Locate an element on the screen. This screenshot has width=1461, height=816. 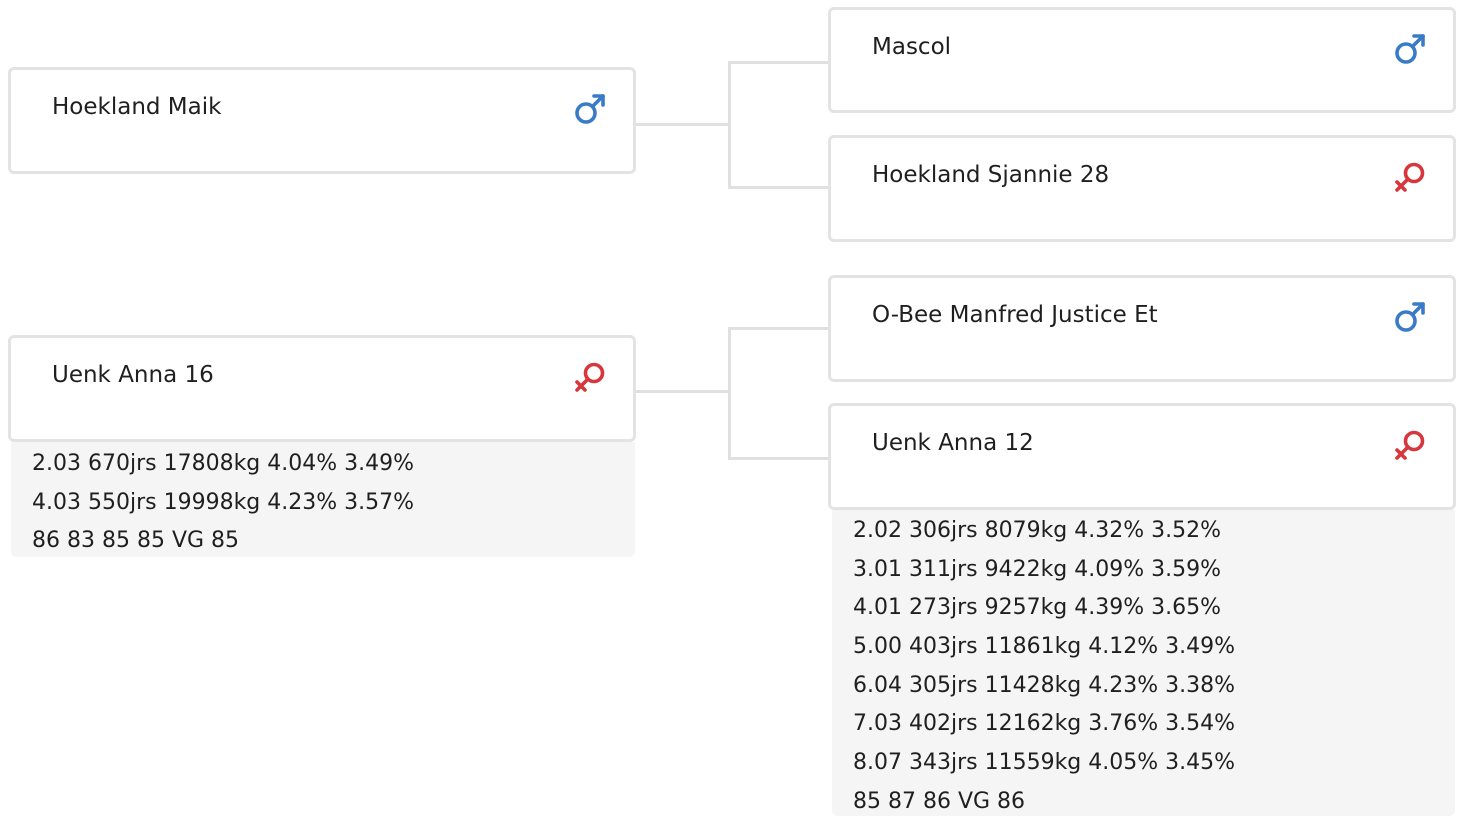
paternal-grandsire-card: Mascol is located at coordinates (1142, 60).